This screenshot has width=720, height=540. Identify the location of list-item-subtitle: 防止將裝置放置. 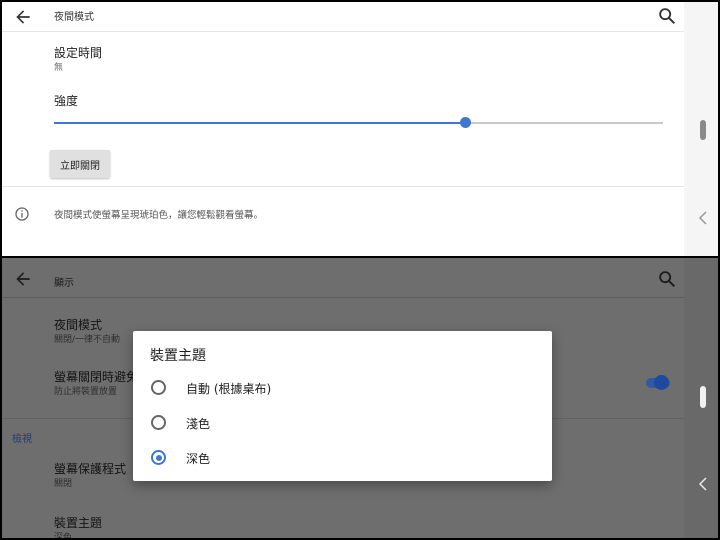
(86, 392).